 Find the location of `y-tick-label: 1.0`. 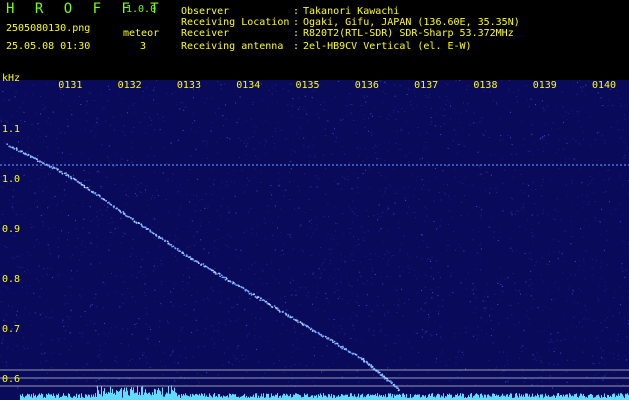

y-tick-label: 1.0 is located at coordinates (11, 179).